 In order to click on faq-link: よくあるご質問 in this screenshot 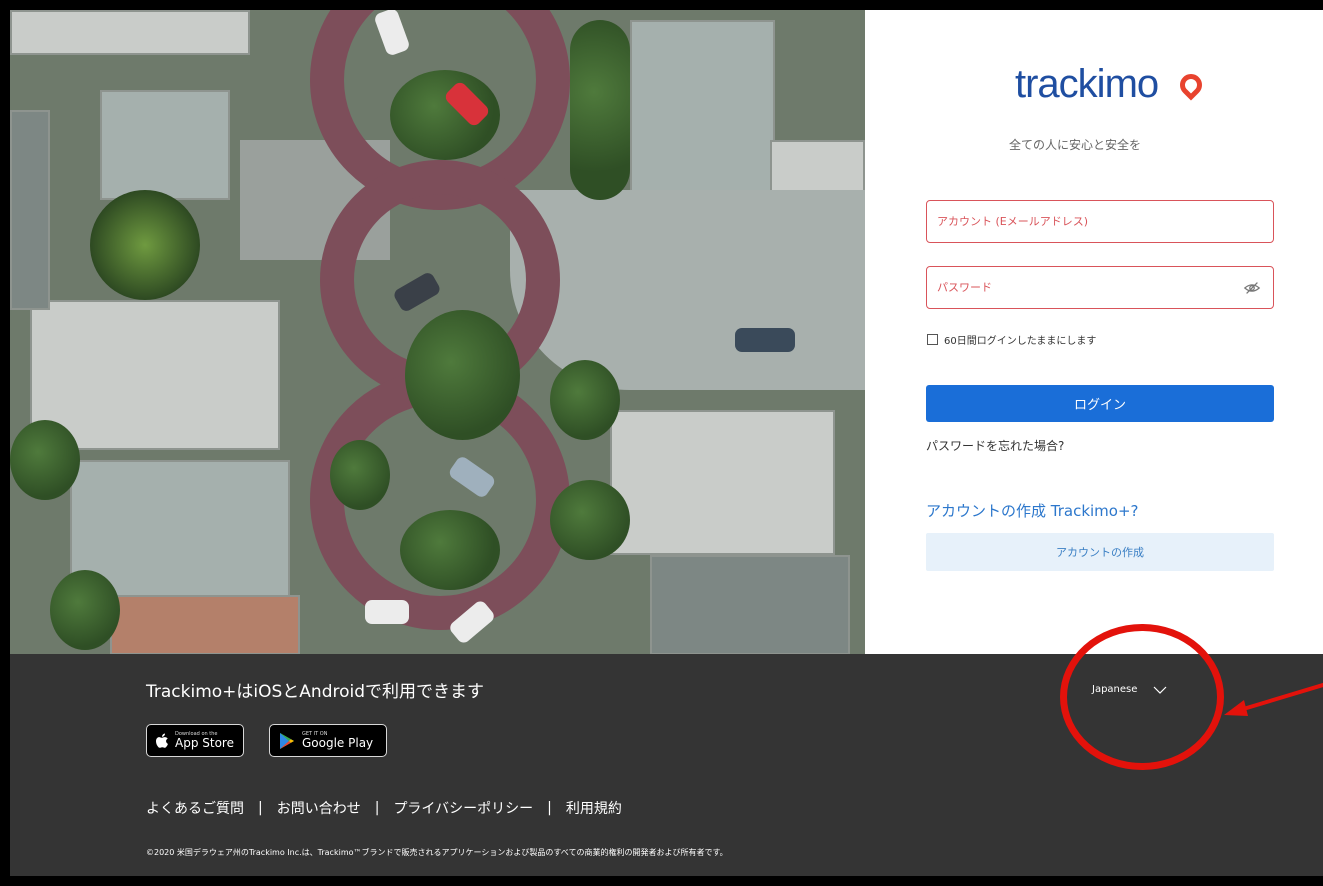, I will do `click(195, 808)`.